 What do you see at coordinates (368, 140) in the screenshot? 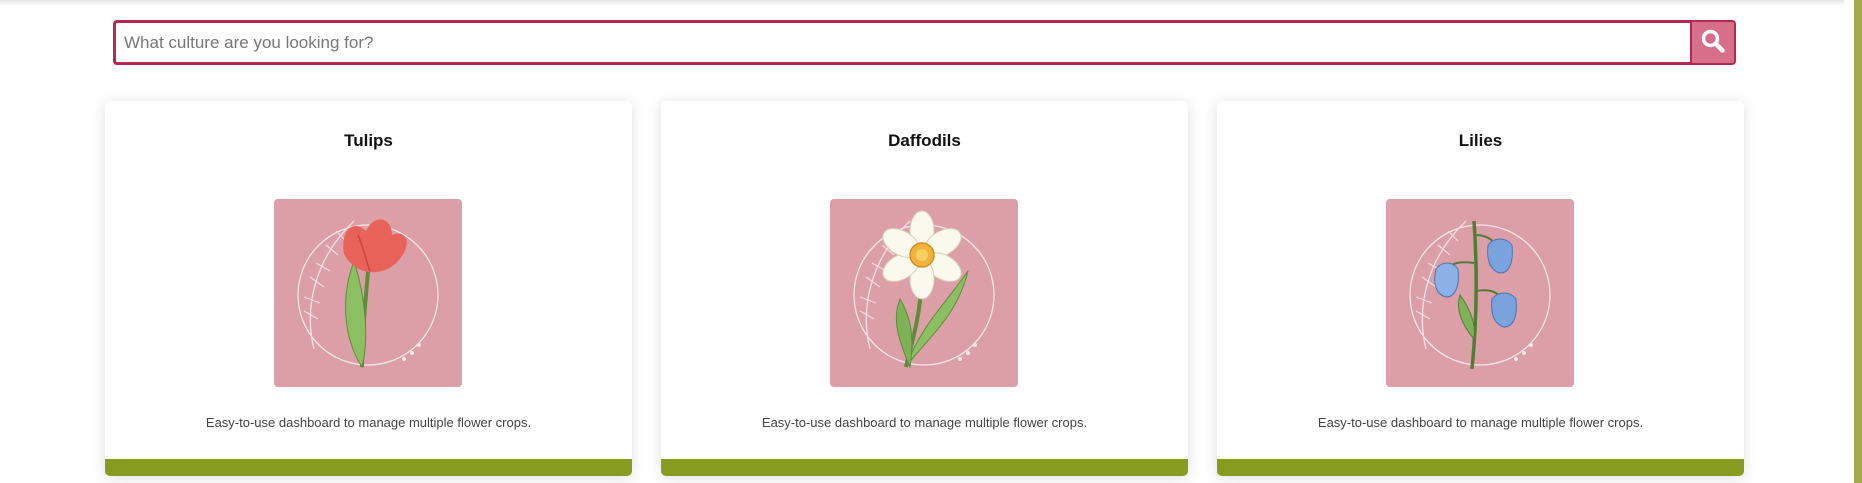
I see `card-title: Tulips` at bounding box center [368, 140].